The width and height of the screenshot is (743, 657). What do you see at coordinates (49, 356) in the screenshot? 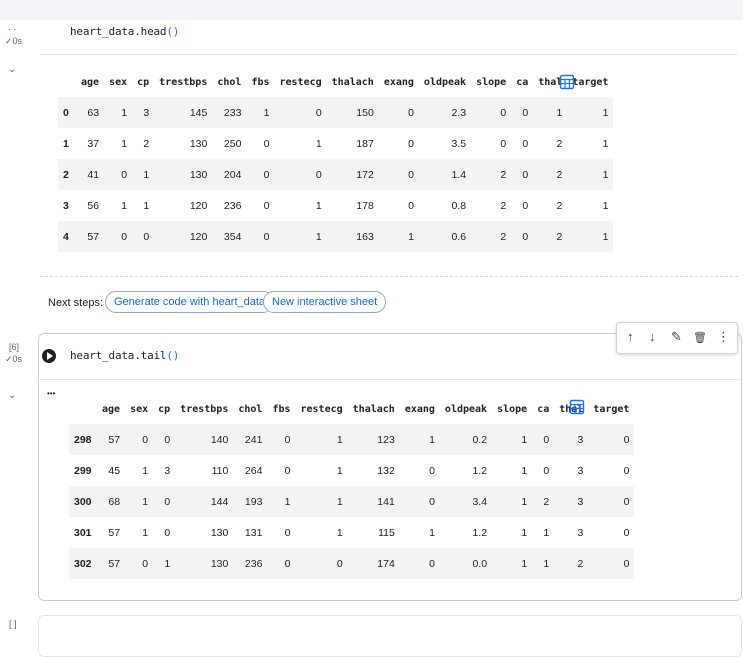
I see `run-cell-button` at bounding box center [49, 356].